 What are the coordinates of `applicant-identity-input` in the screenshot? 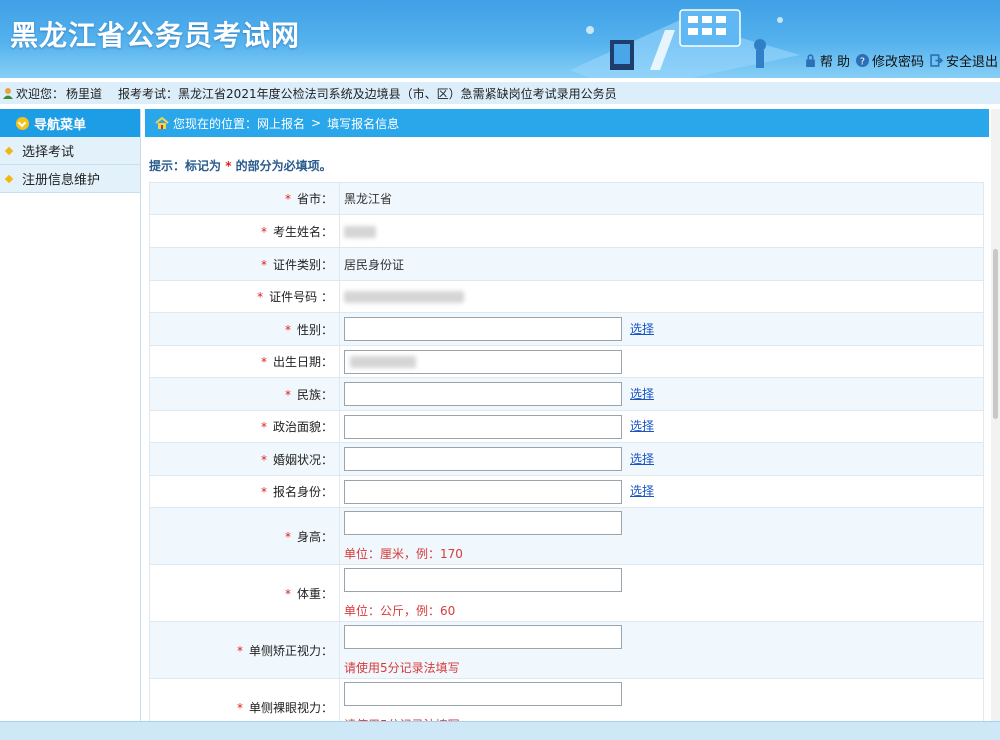 It's located at (483, 491).